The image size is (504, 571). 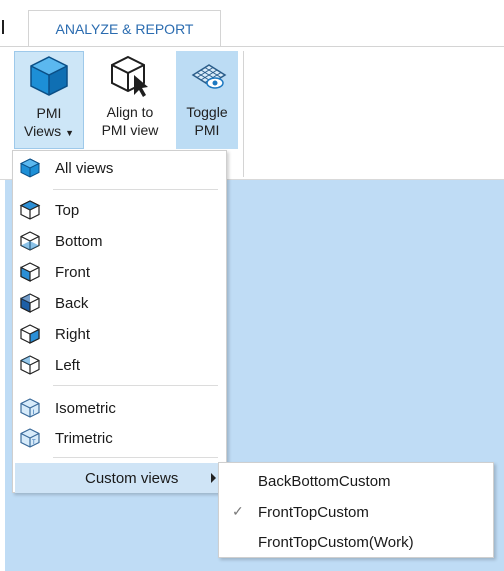 I want to click on pmi-views-label-2-row: Views ▼, so click(x=49, y=132).